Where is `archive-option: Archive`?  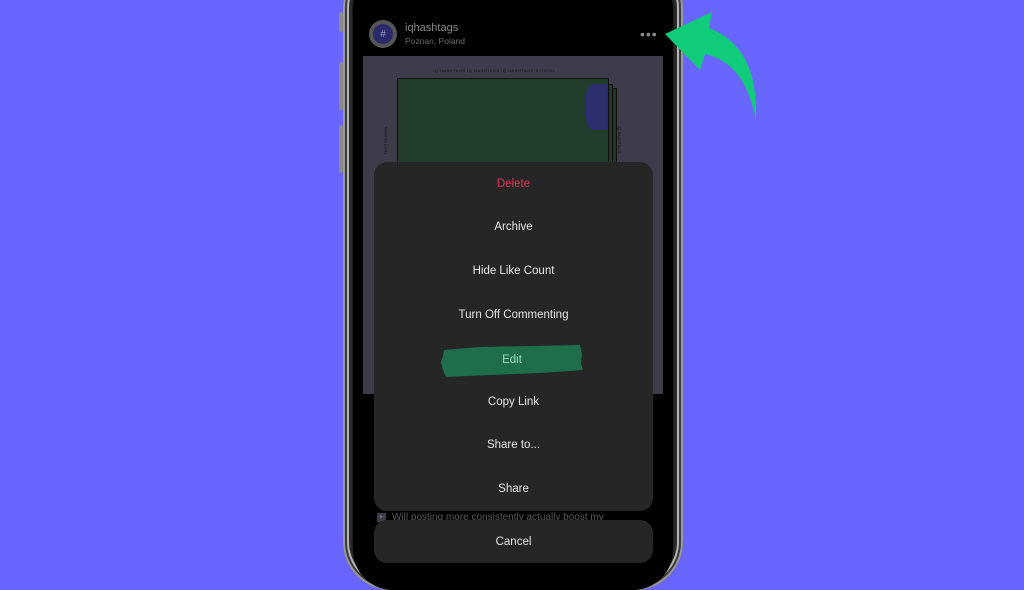 archive-option: Archive is located at coordinates (513, 228).